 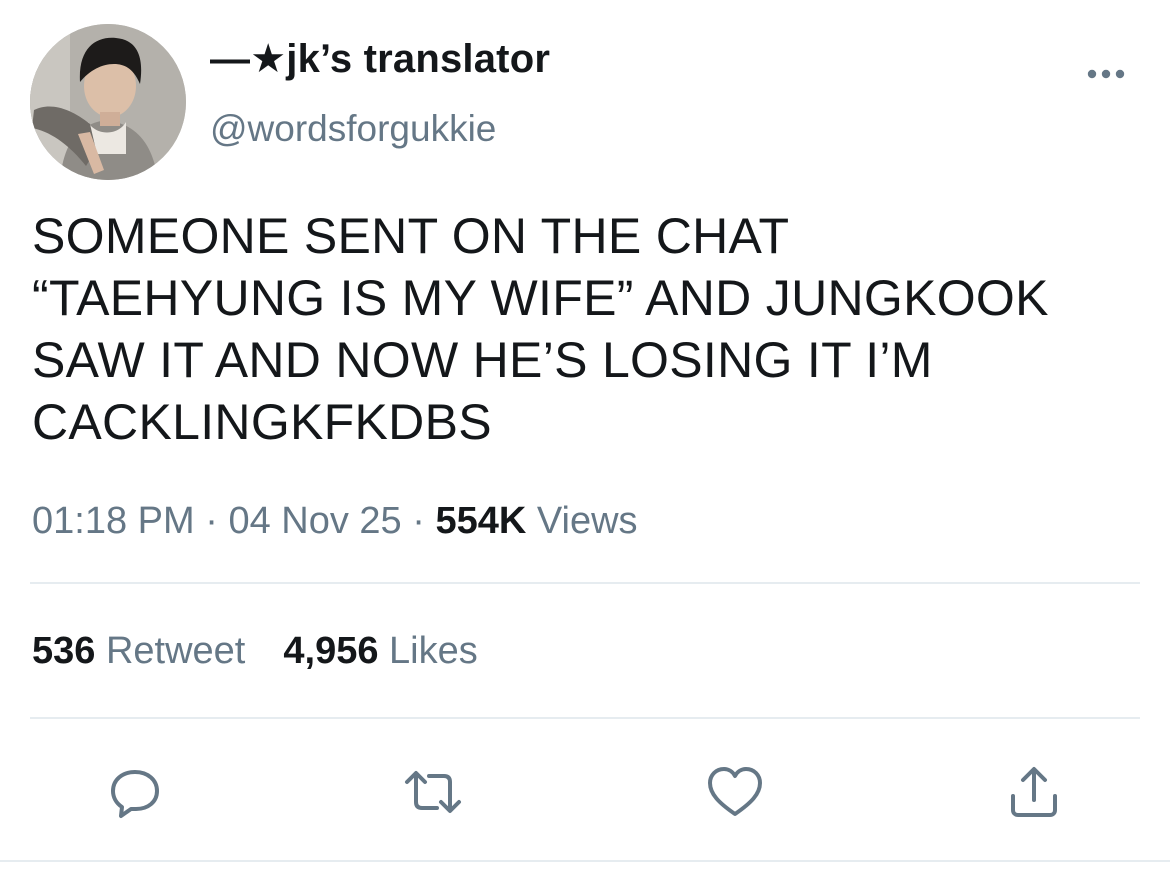 I want to click on likes-stat: 4,956 Likes, so click(x=380, y=651).